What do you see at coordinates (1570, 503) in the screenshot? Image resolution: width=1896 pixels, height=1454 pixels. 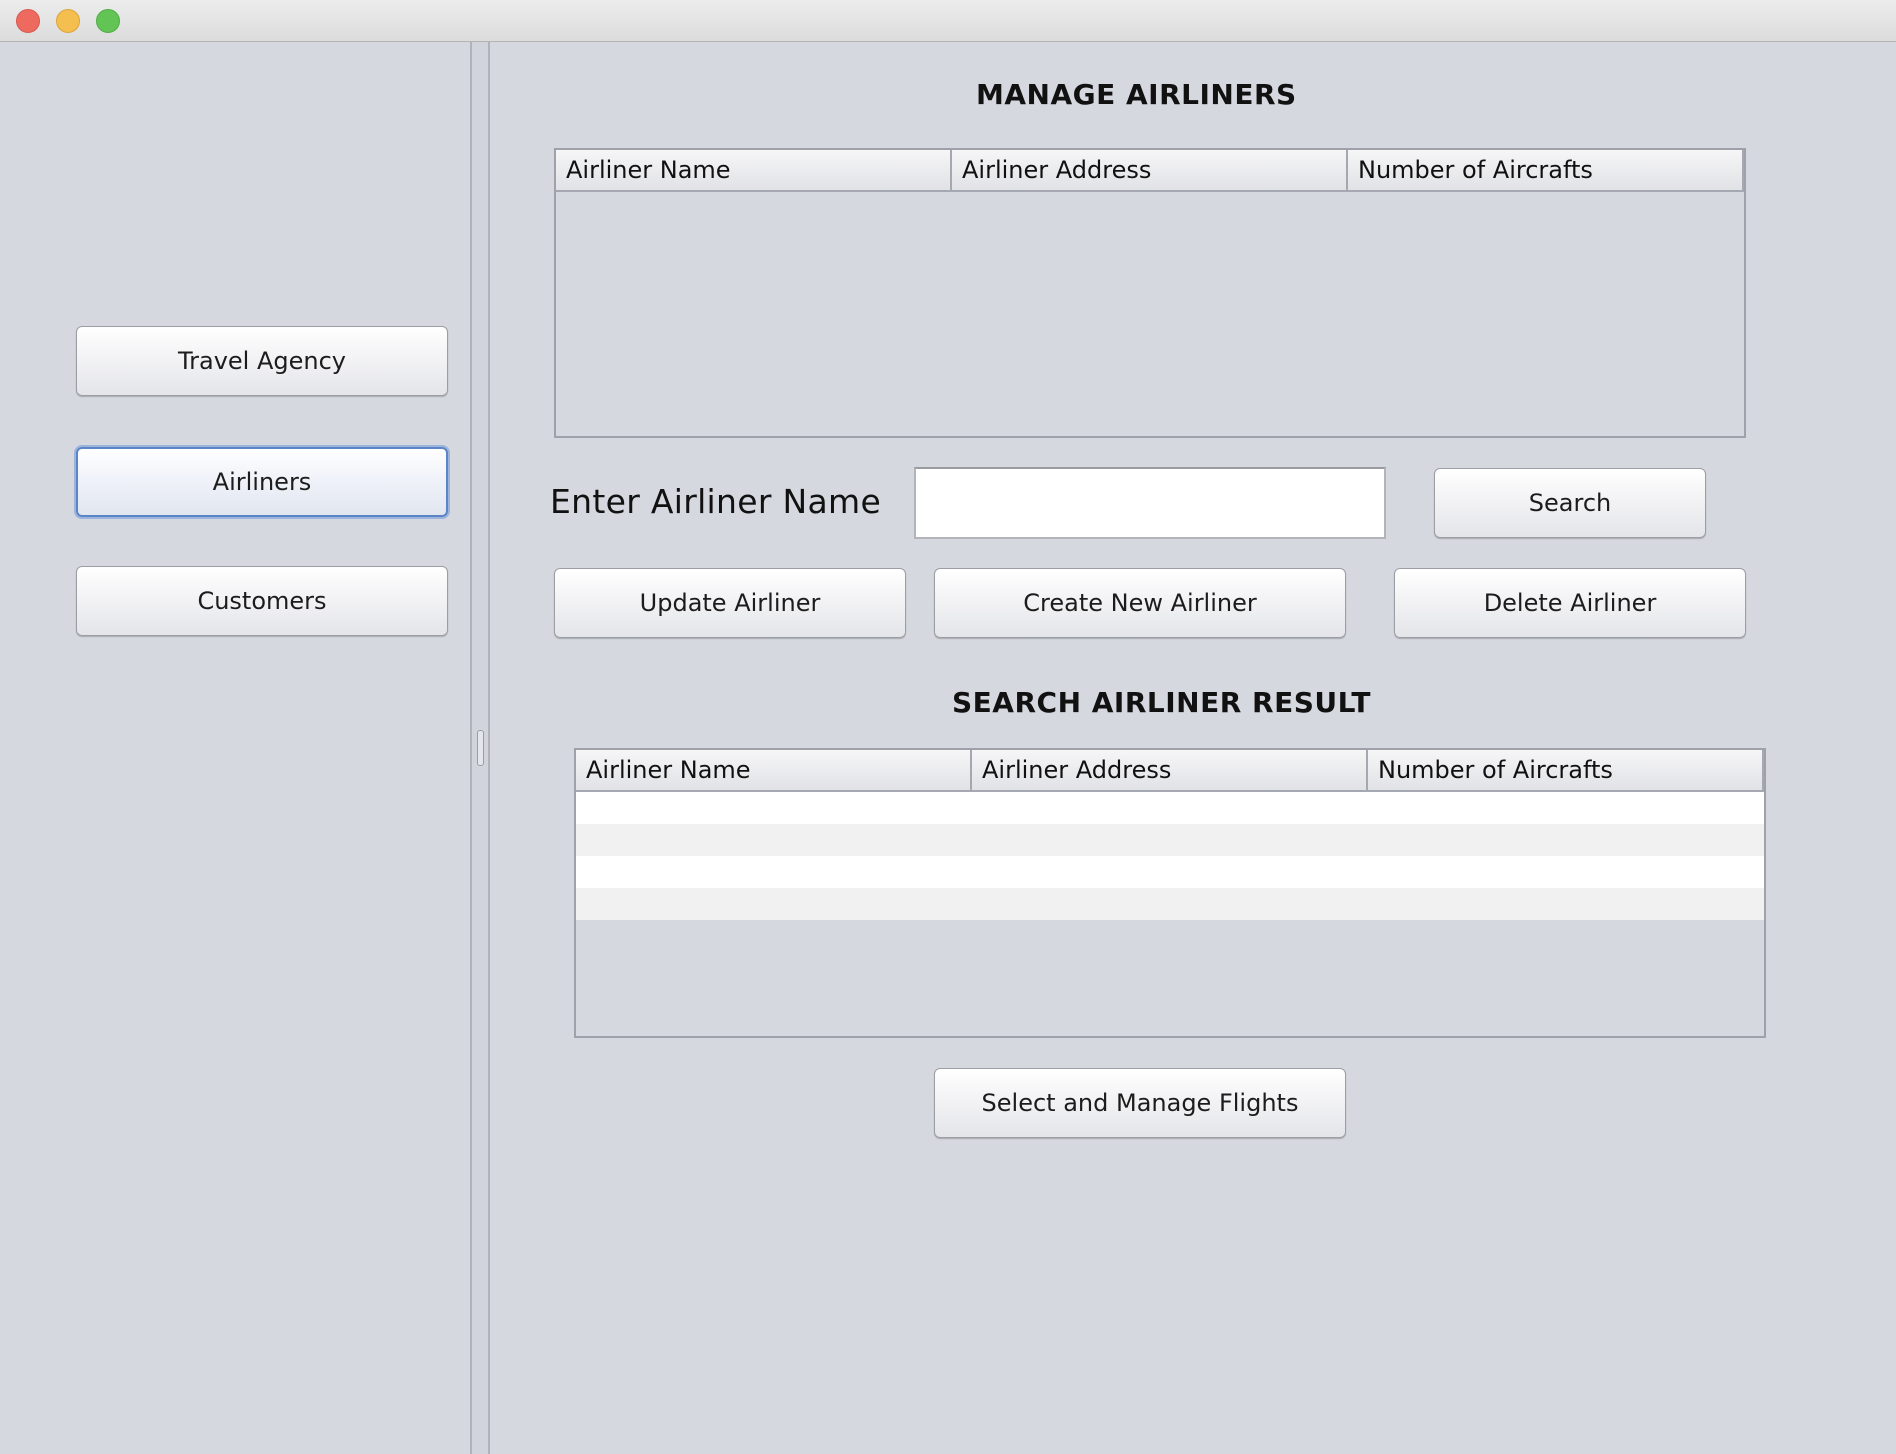 I see `search-button: Search` at bounding box center [1570, 503].